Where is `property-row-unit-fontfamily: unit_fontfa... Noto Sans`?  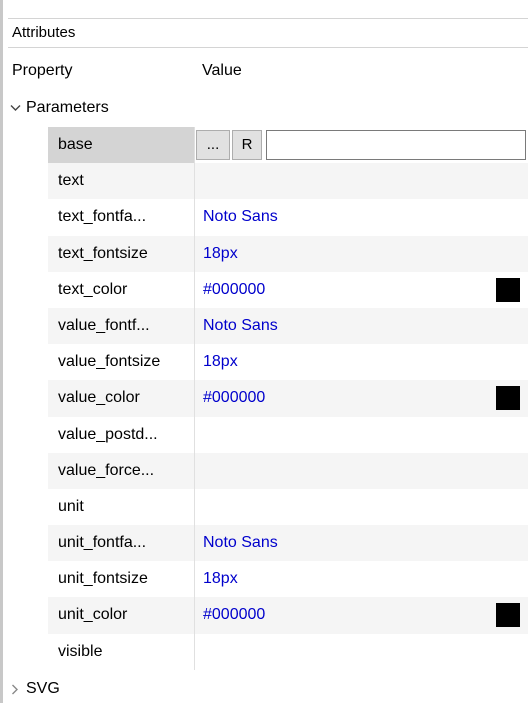 property-row-unit-fontfamily: unit_fontfa... Noto Sans is located at coordinates (288, 543).